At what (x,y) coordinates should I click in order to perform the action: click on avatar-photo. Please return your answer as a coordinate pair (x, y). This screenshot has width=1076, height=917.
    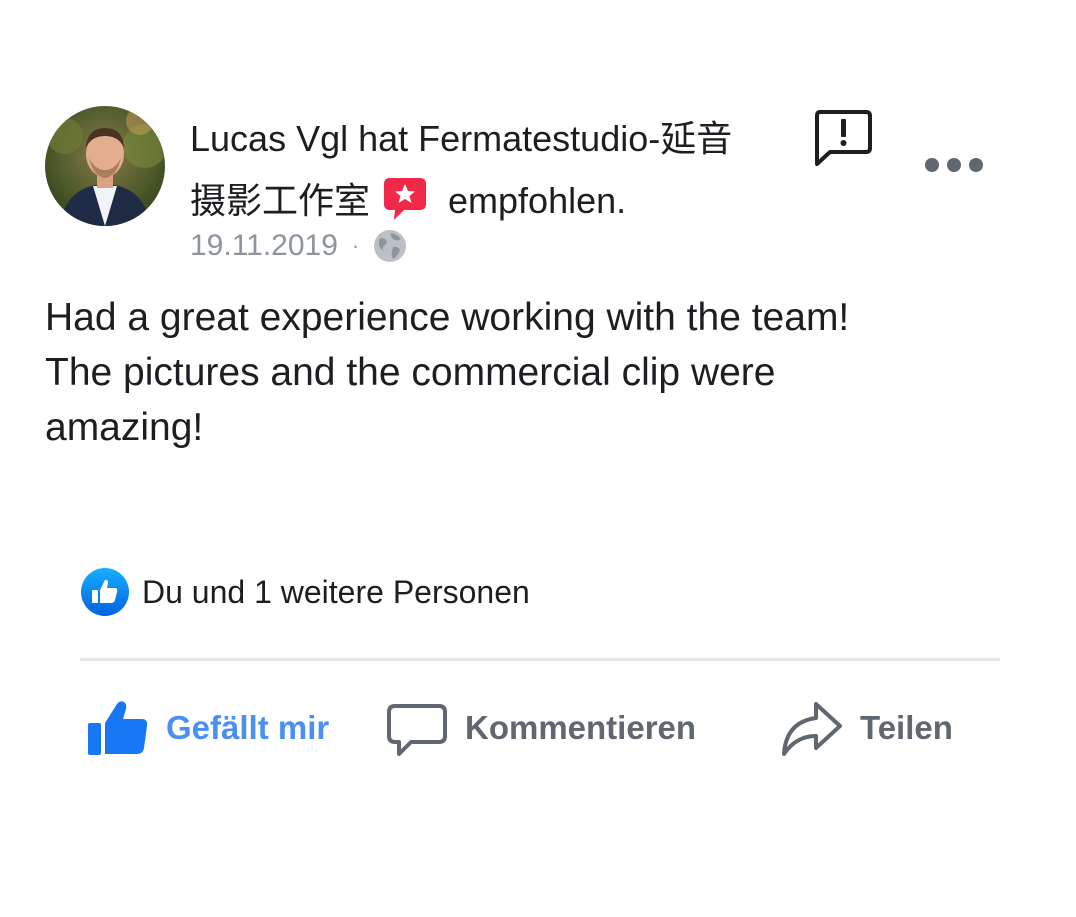
    Looking at the image, I should click on (105, 166).